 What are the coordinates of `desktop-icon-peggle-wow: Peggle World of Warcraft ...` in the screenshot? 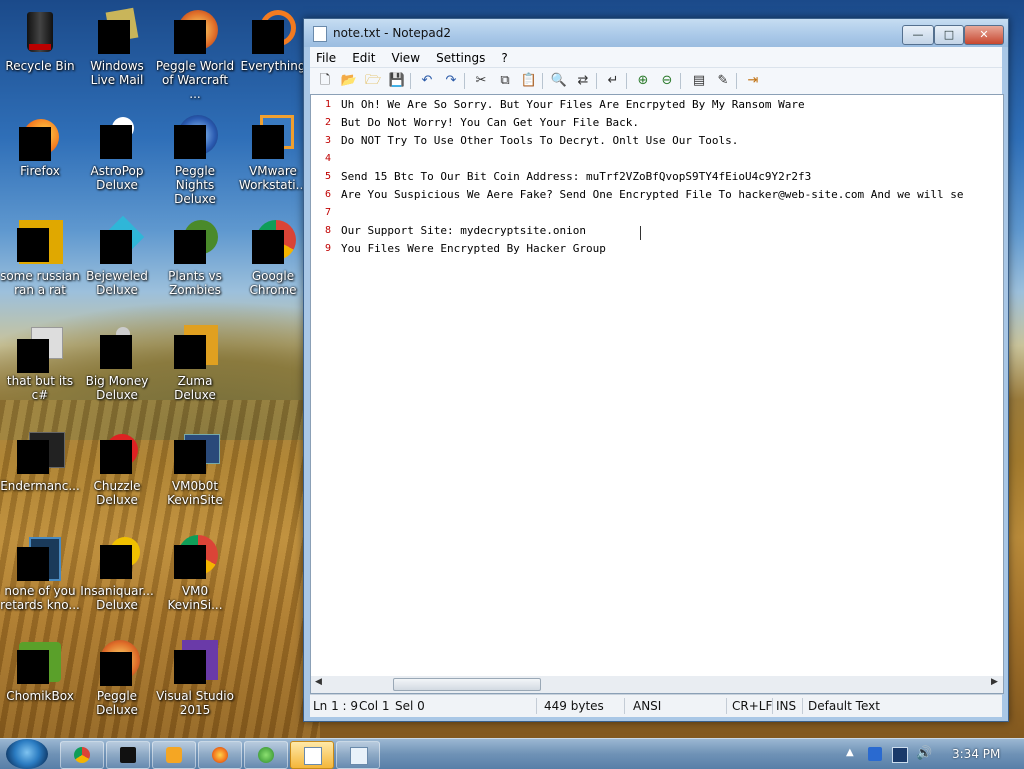 It's located at (195, 53).